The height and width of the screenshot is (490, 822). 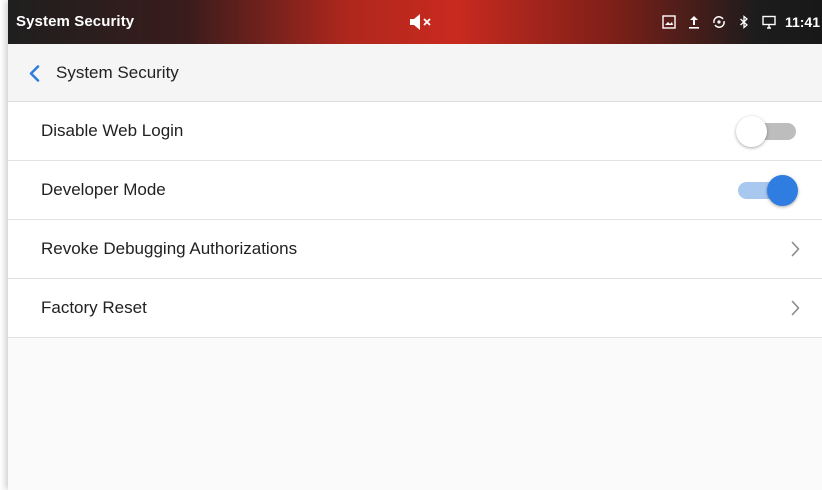 What do you see at coordinates (75, 21) in the screenshot?
I see `status-bar-title: System Security` at bounding box center [75, 21].